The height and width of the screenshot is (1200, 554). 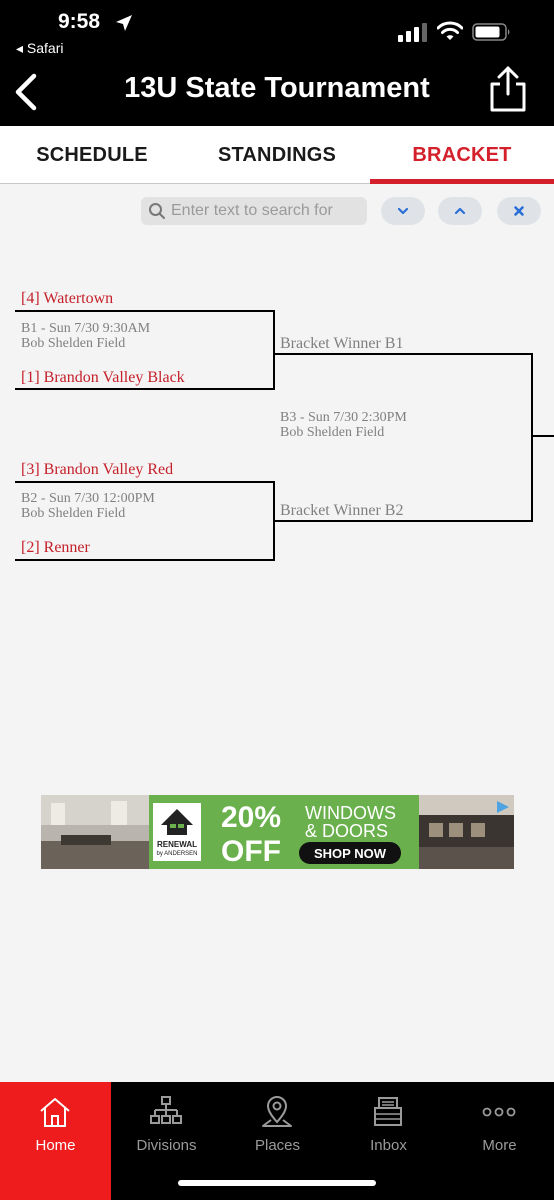 What do you see at coordinates (277, 1183) in the screenshot?
I see `home-indicator` at bounding box center [277, 1183].